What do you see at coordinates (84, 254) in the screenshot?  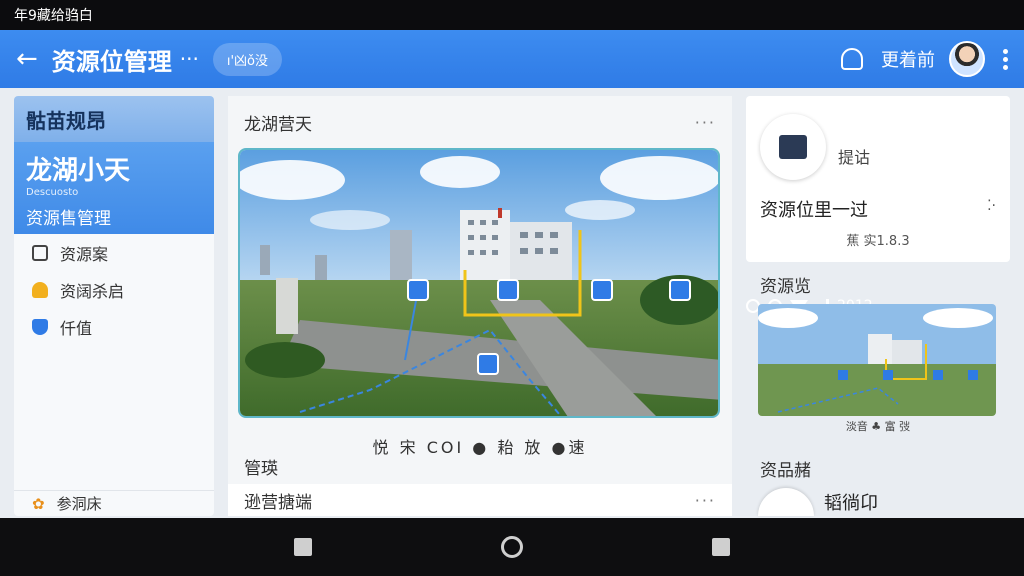 I see `sidebar-item-label: 资源案` at bounding box center [84, 254].